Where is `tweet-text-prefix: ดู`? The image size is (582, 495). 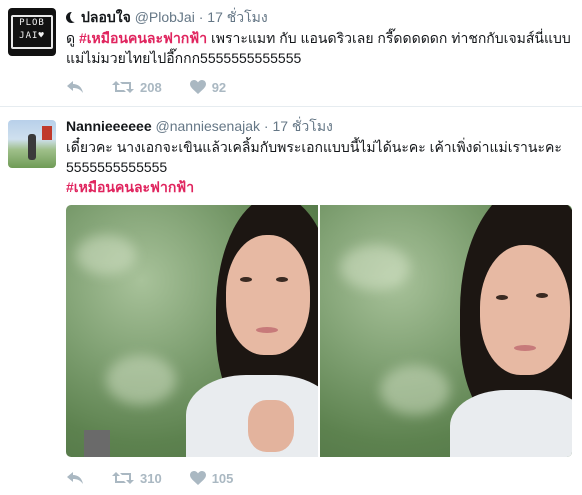
tweet-text-prefix: ดู is located at coordinates (72, 38).